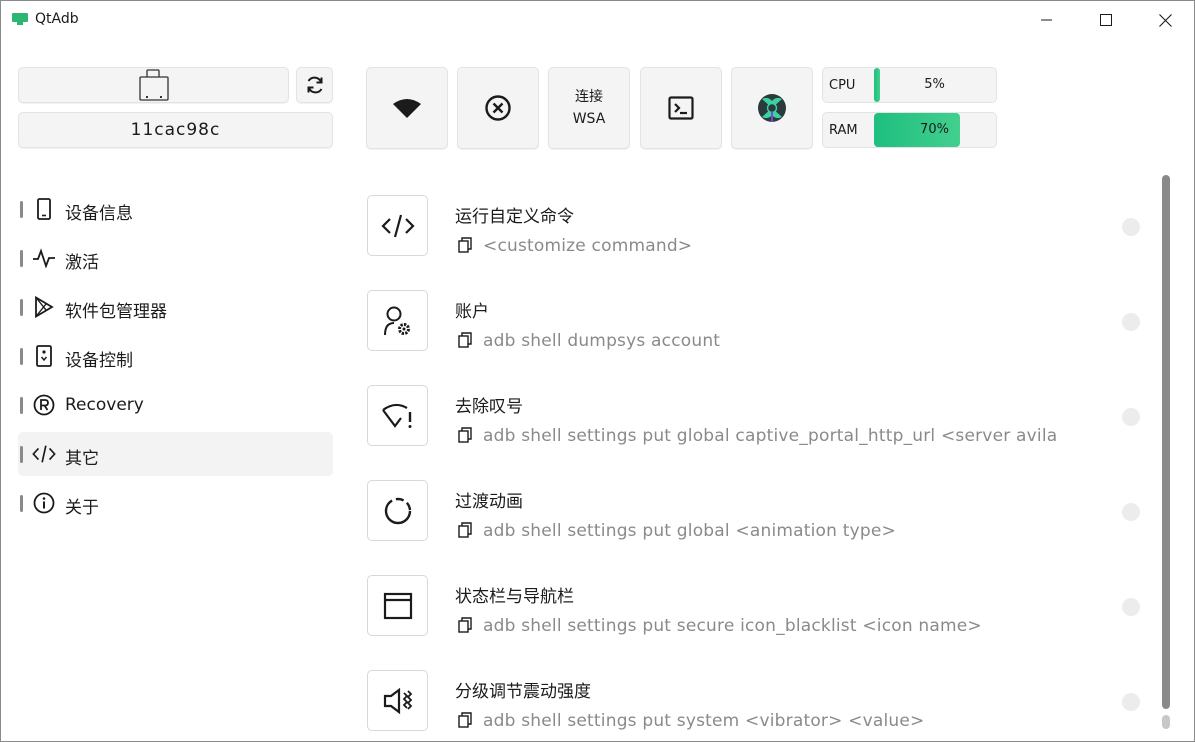 The image size is (1195, 742). Describe the element at coordinates (116, 312) in the screenshot. I see `sidebar-item-label: 软件包管理器` at that location.